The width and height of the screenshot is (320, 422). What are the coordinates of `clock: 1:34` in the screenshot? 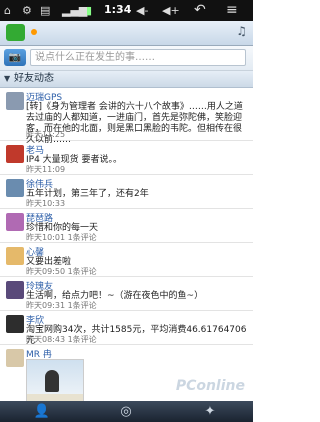 It's located at (118, 9).